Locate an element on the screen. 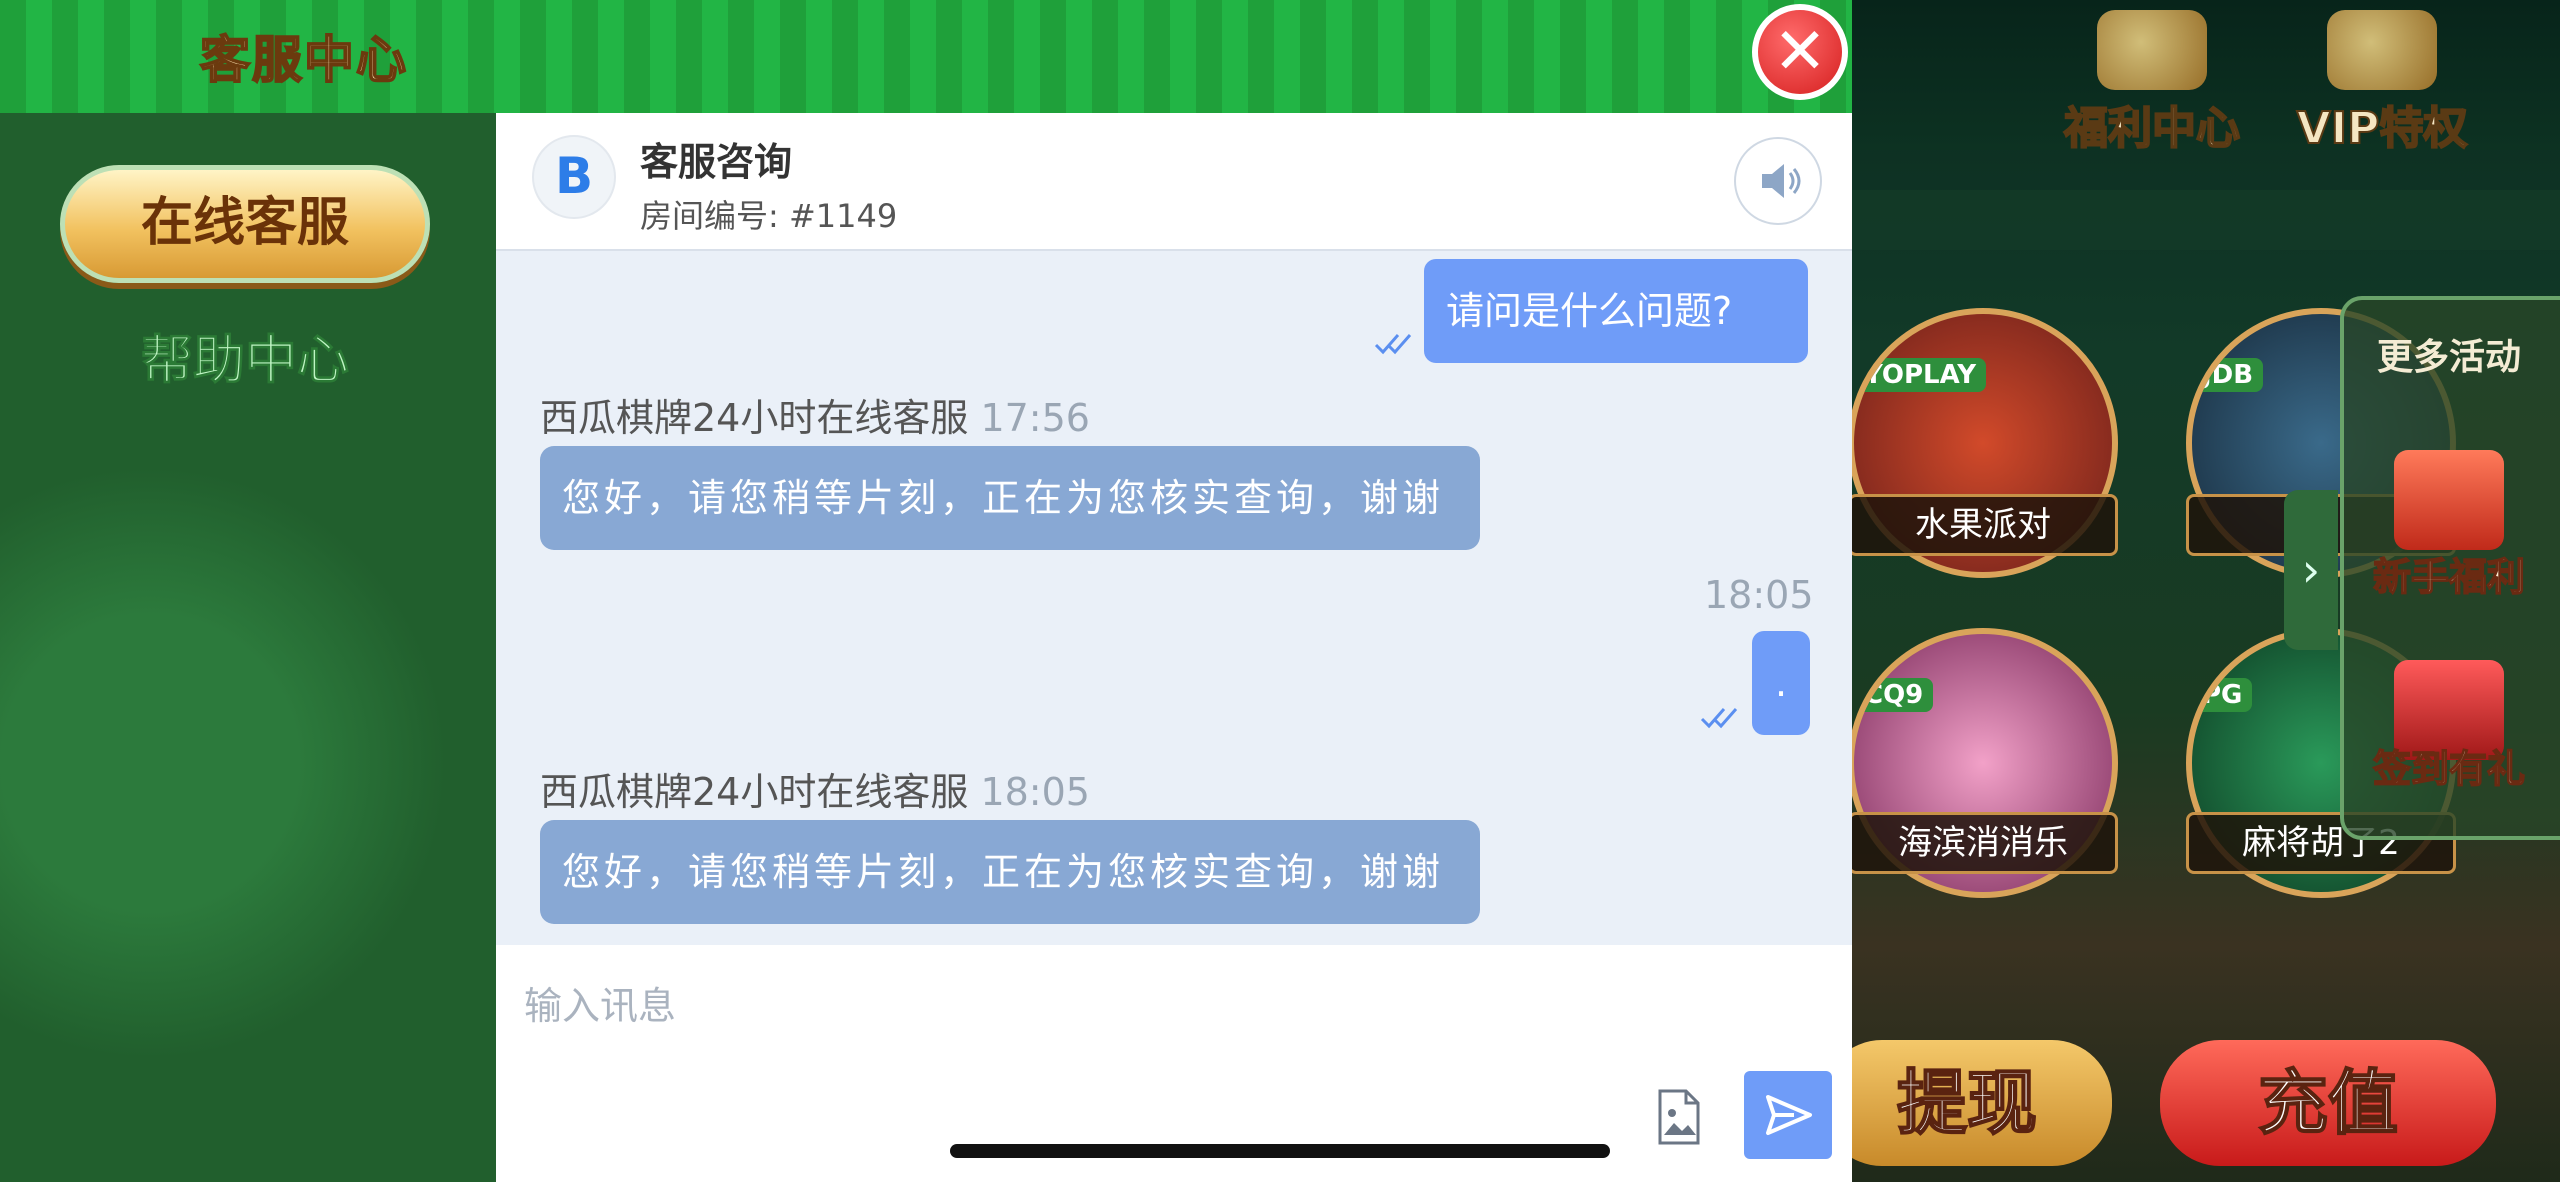 The width and height of the screenshot is (2560, 1182). chat-title: 客服咨询 is located at coordinates (716, 162).